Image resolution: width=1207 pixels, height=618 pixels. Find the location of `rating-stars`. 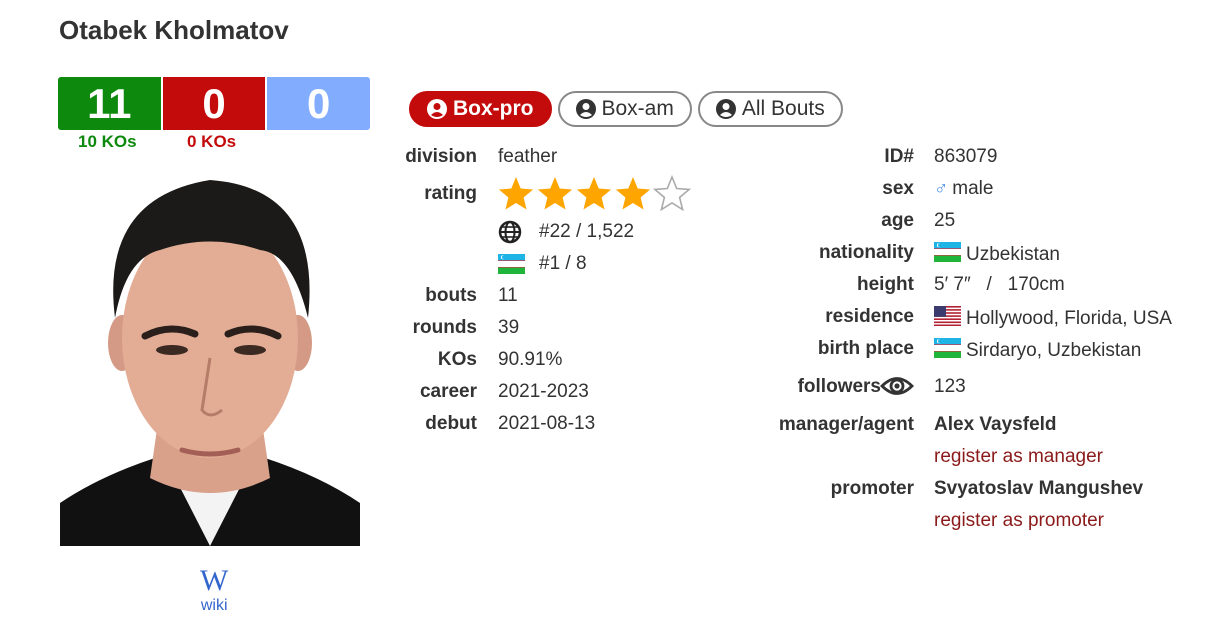

rating-stars is located at coordinates (595, 197).